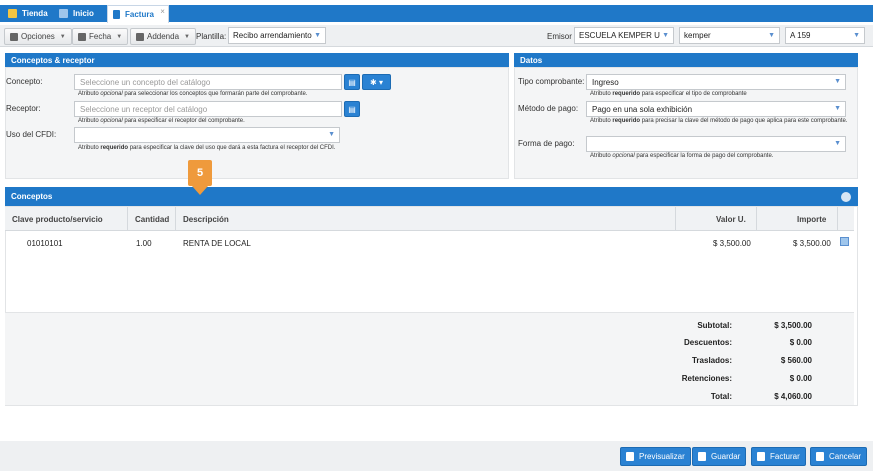 The height and width of the screenshot is (471, 873). I want to click on plantilla-select: Recibo arrendamiento ▼, so click(277, 35).